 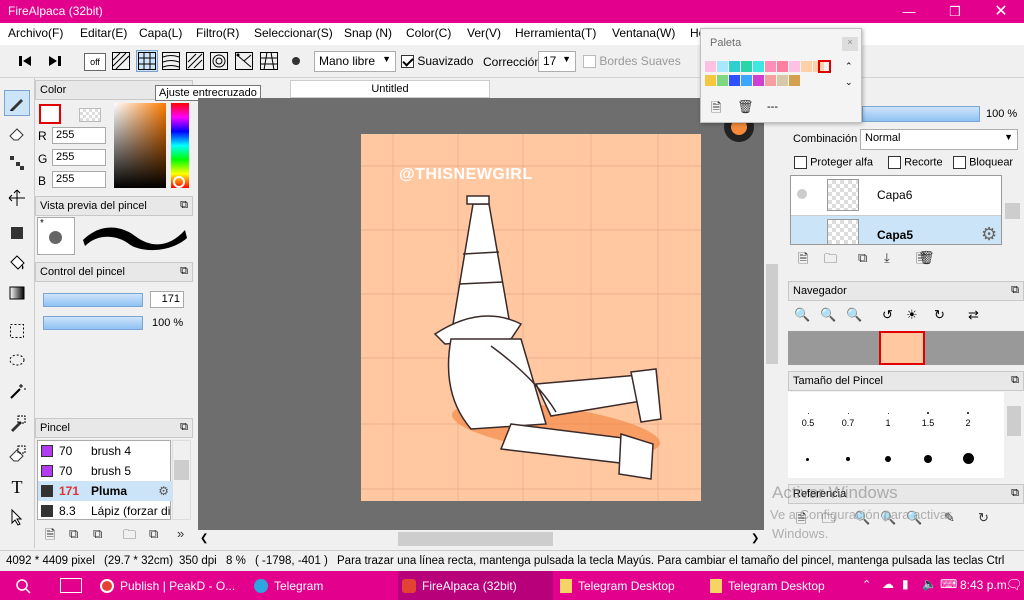 I want to click on soft-edges-toggle: Bordes Suaves, so click(x=632, y=61).